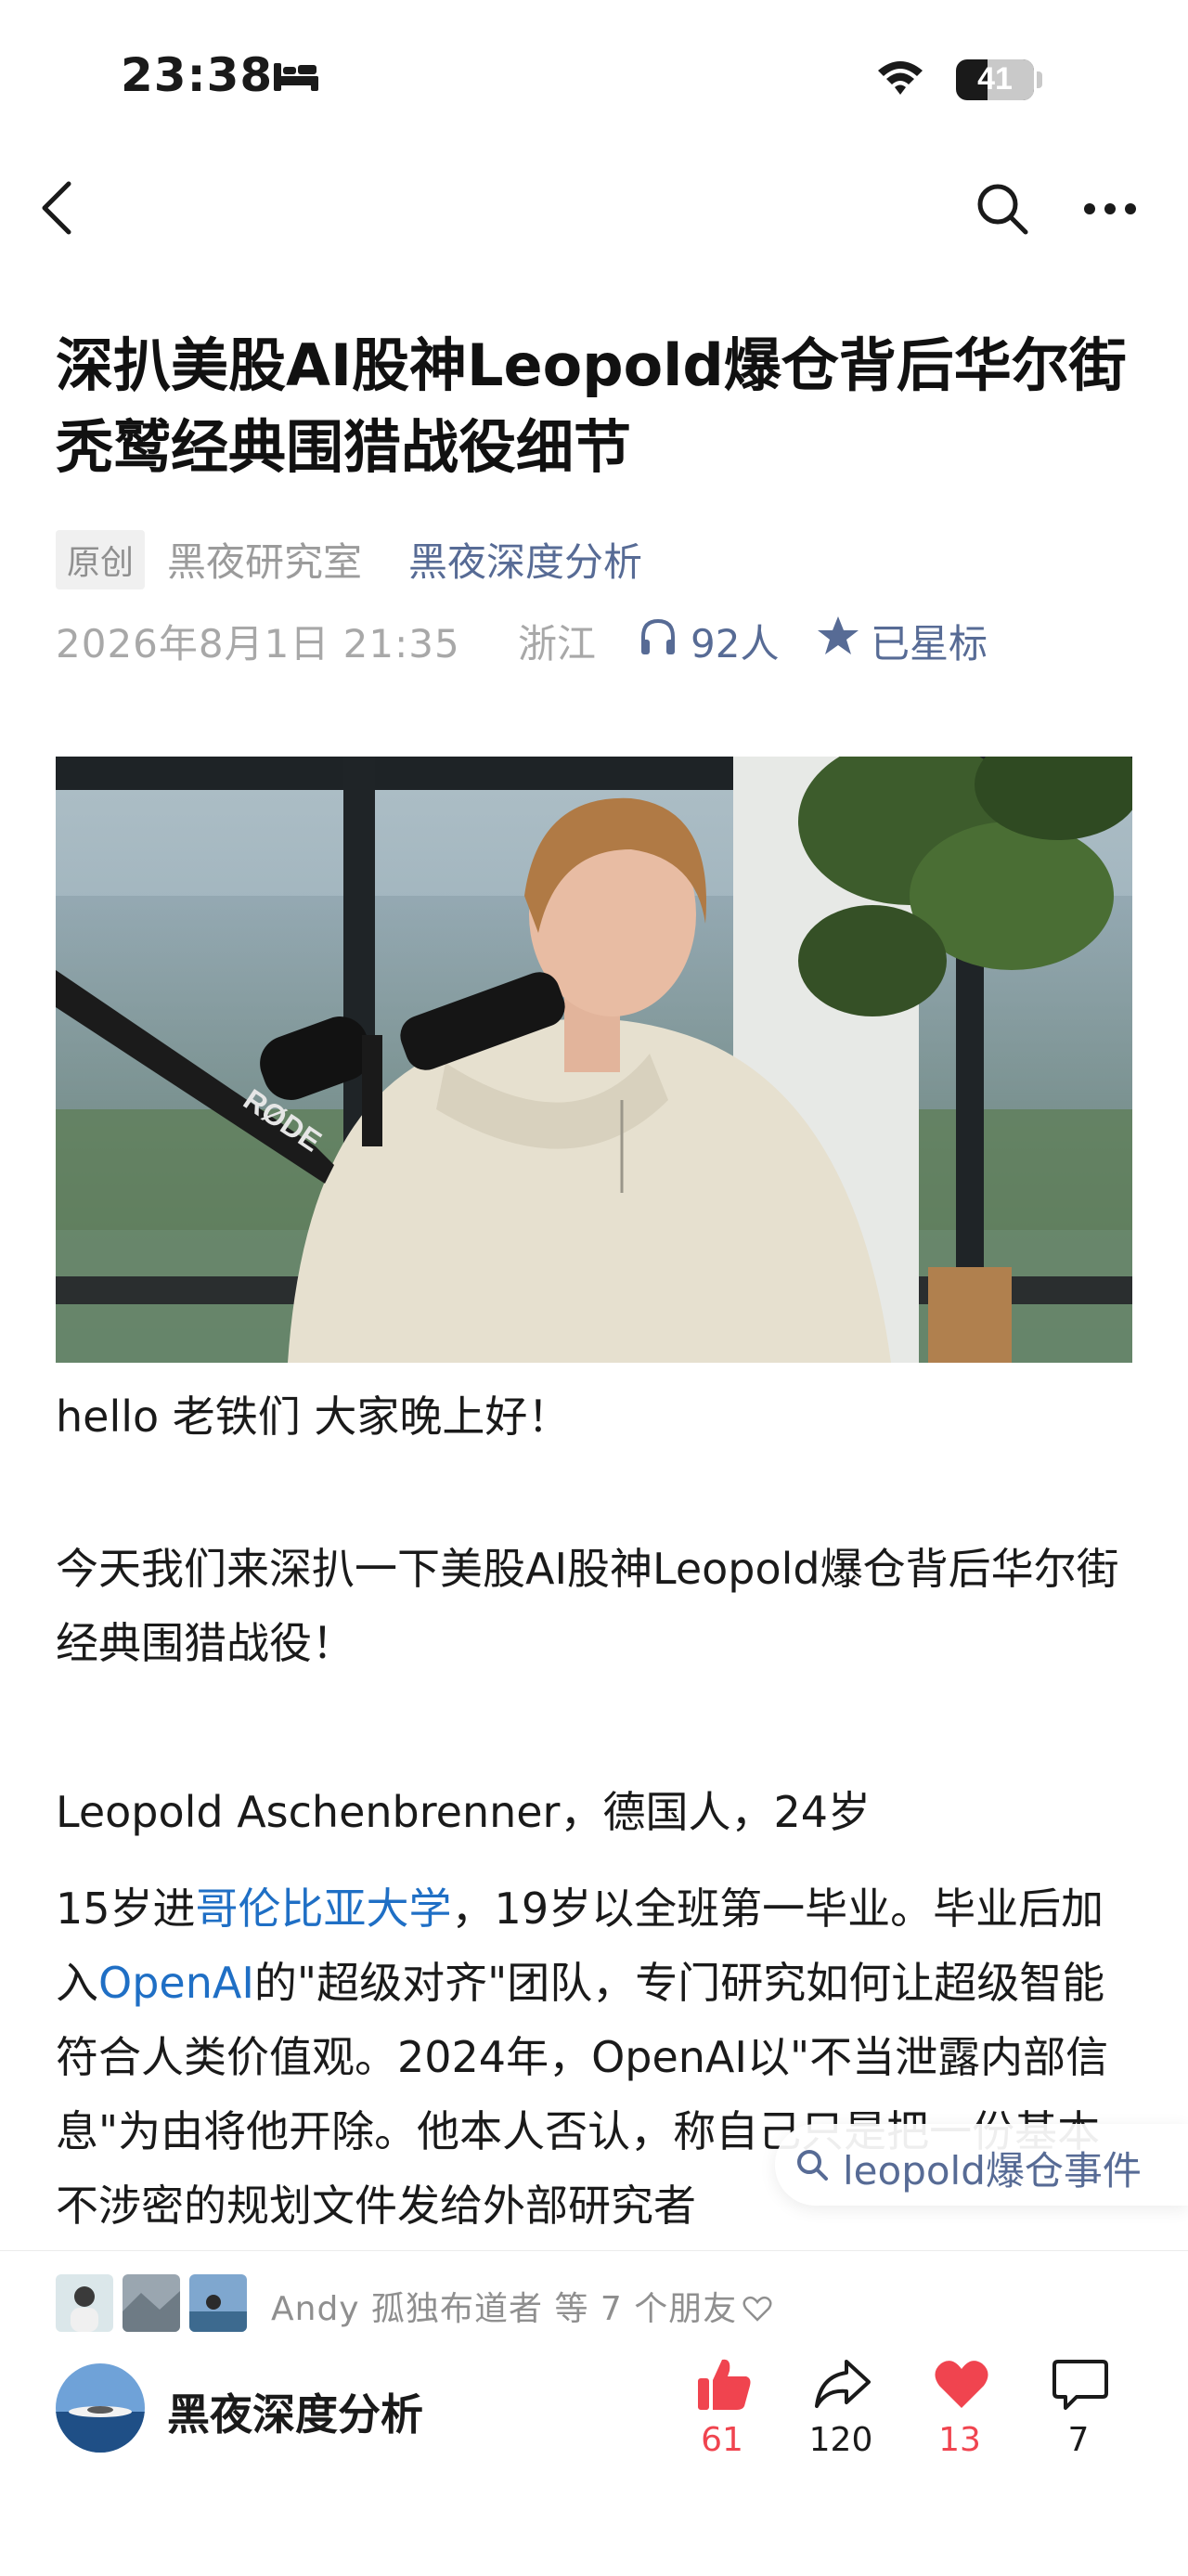  I want to click on account-name: 黑夜深度分析, so click(295, 2411).